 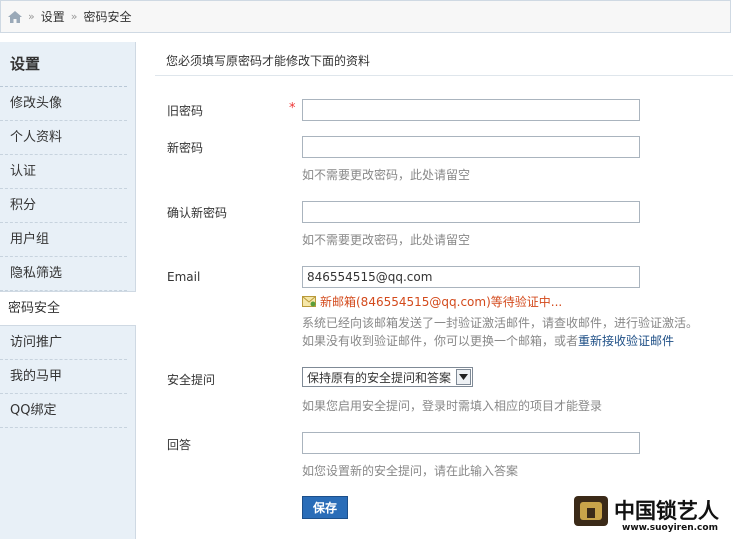 I want to click on answer-label: 回答, so click(x=179, y=445).